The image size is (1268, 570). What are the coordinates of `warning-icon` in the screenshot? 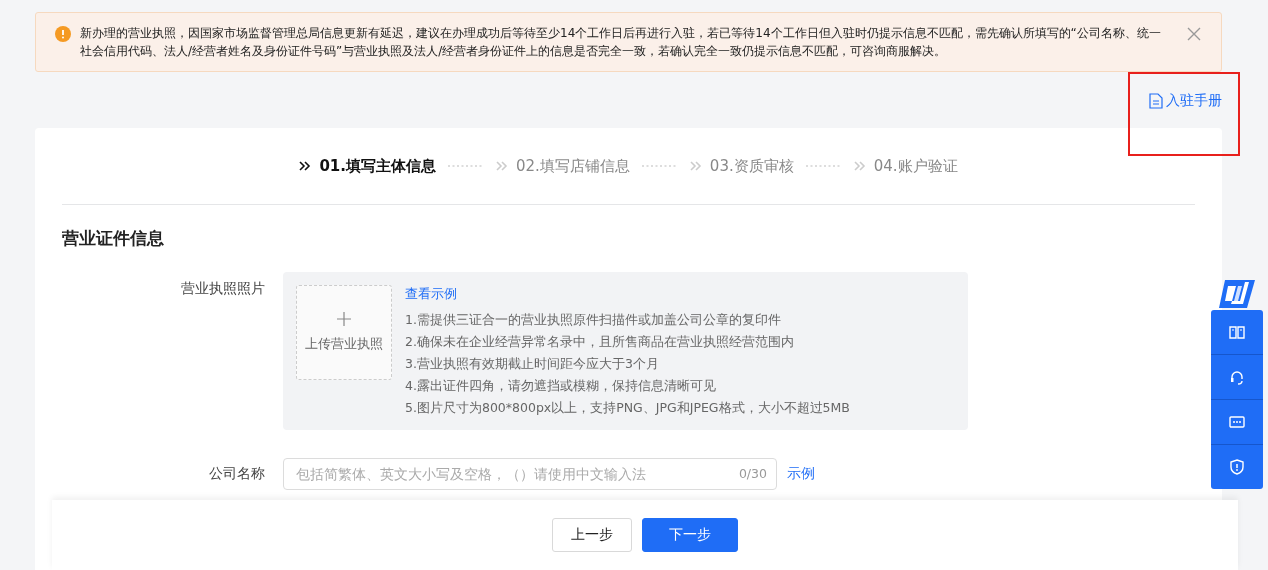 It's located at (63, 34).